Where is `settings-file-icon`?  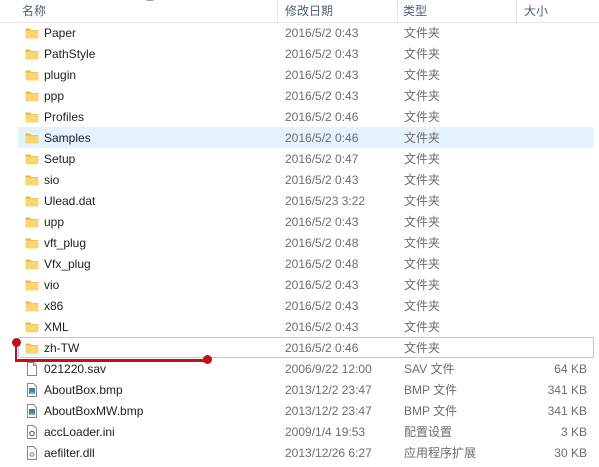 settings-file-icon is located at coordinates (32, 432).